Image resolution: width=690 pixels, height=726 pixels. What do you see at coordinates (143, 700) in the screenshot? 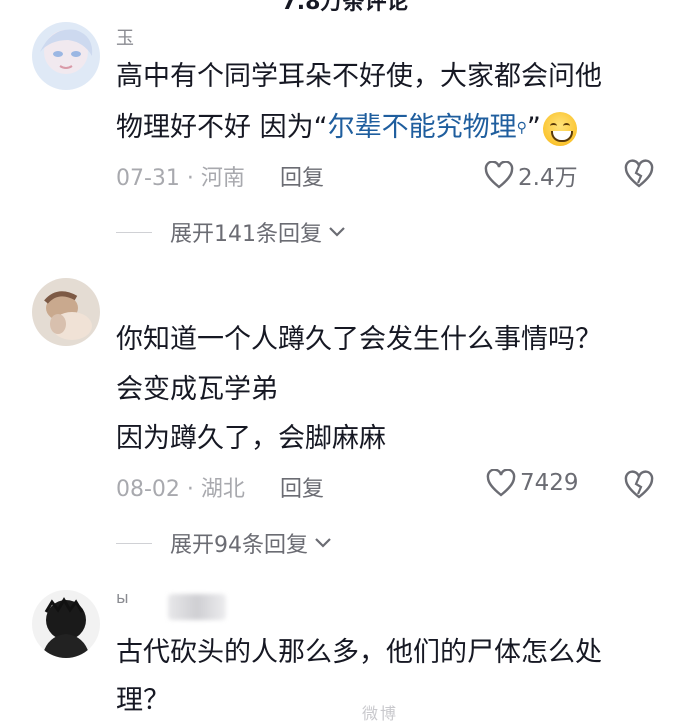
I see `comment-text-line: 理？` at bounding box center [143, 700].